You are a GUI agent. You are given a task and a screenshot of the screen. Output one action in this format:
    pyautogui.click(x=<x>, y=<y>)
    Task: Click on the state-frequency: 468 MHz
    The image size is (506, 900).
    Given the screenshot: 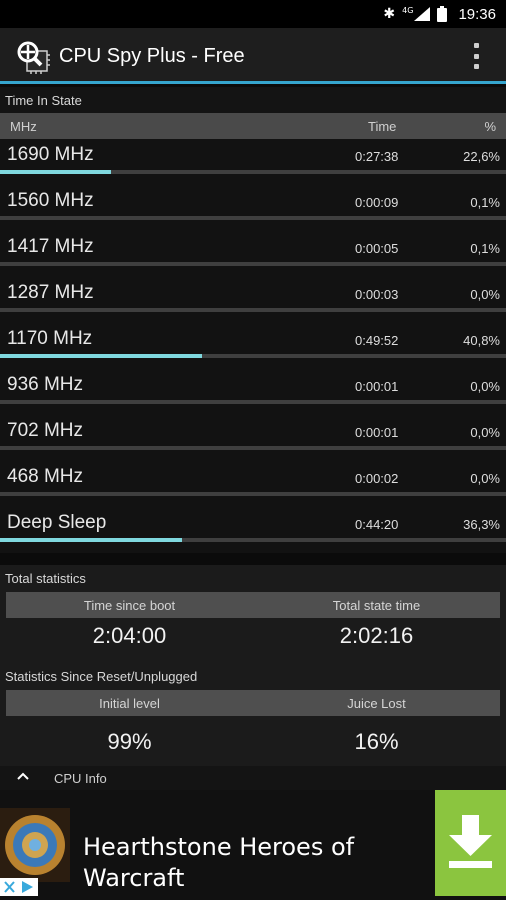 What is the action you would take?
    pyautogui.click(x=45, y=476)
    